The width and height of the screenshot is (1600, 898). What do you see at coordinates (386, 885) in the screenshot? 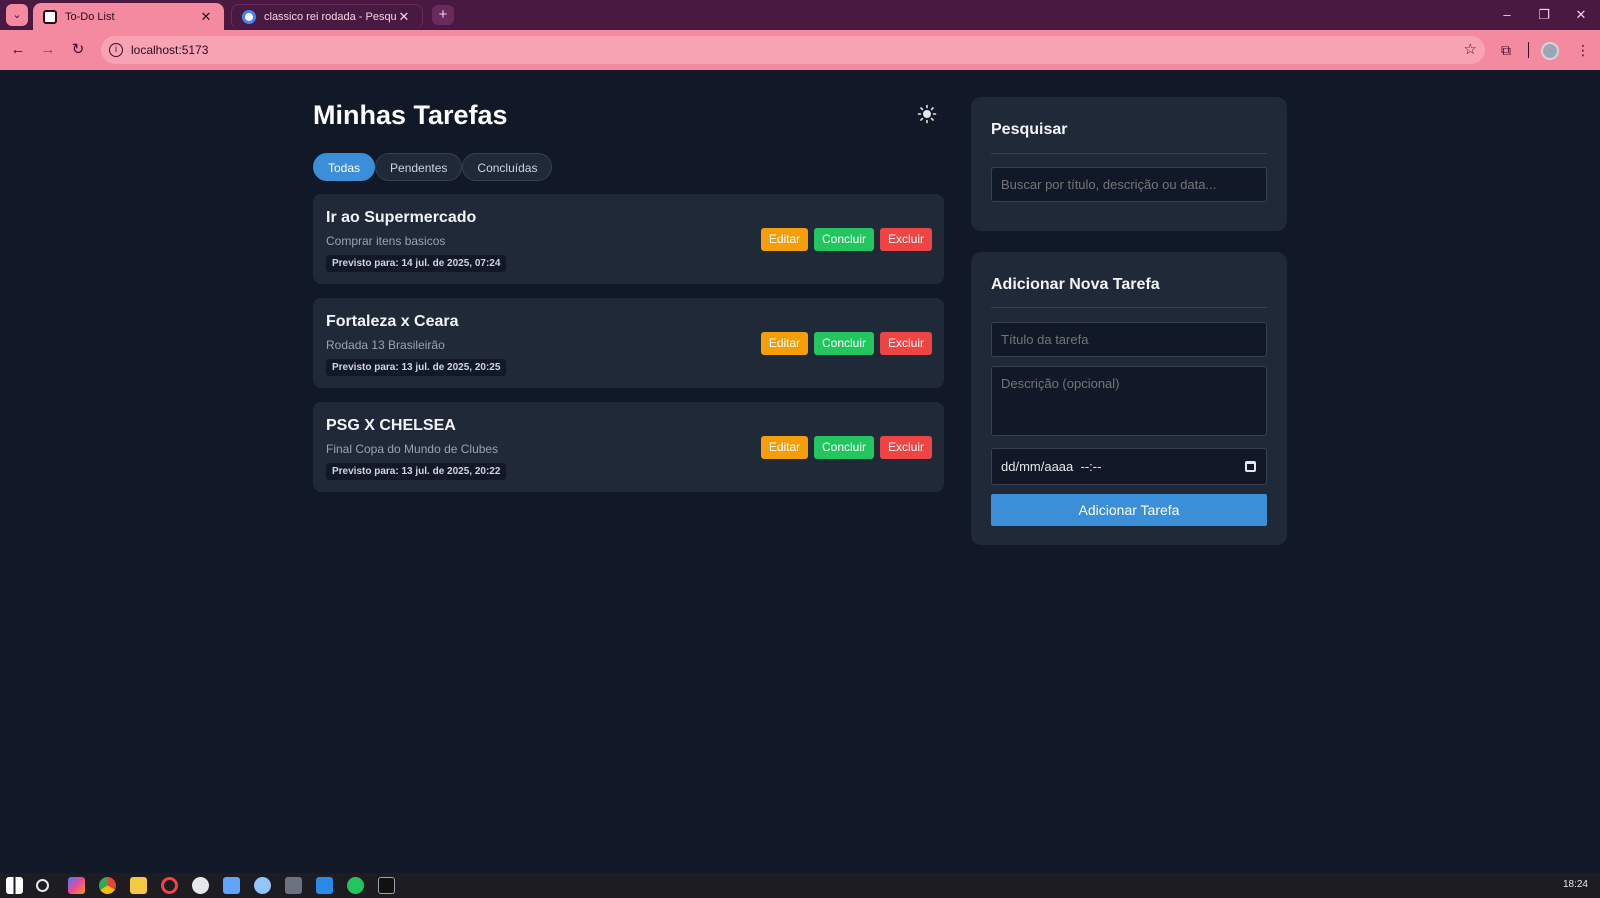
I see `terminal-icon` at bounding box center [386, 885].